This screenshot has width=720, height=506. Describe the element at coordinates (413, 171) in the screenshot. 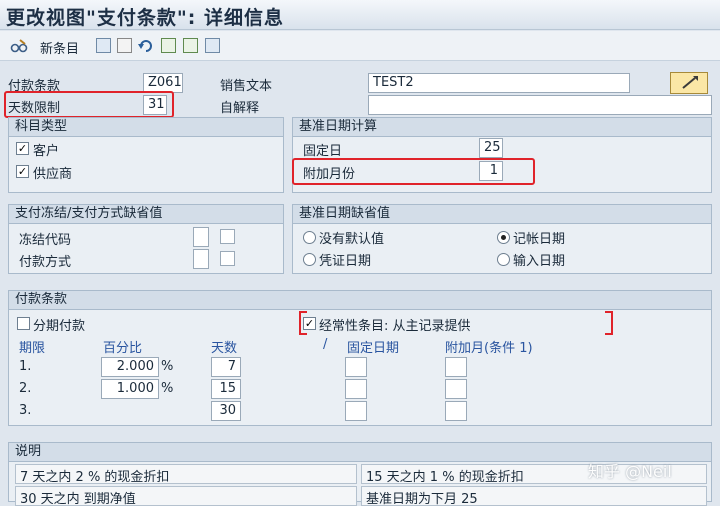

I see `extra-months-highlight` at that location.